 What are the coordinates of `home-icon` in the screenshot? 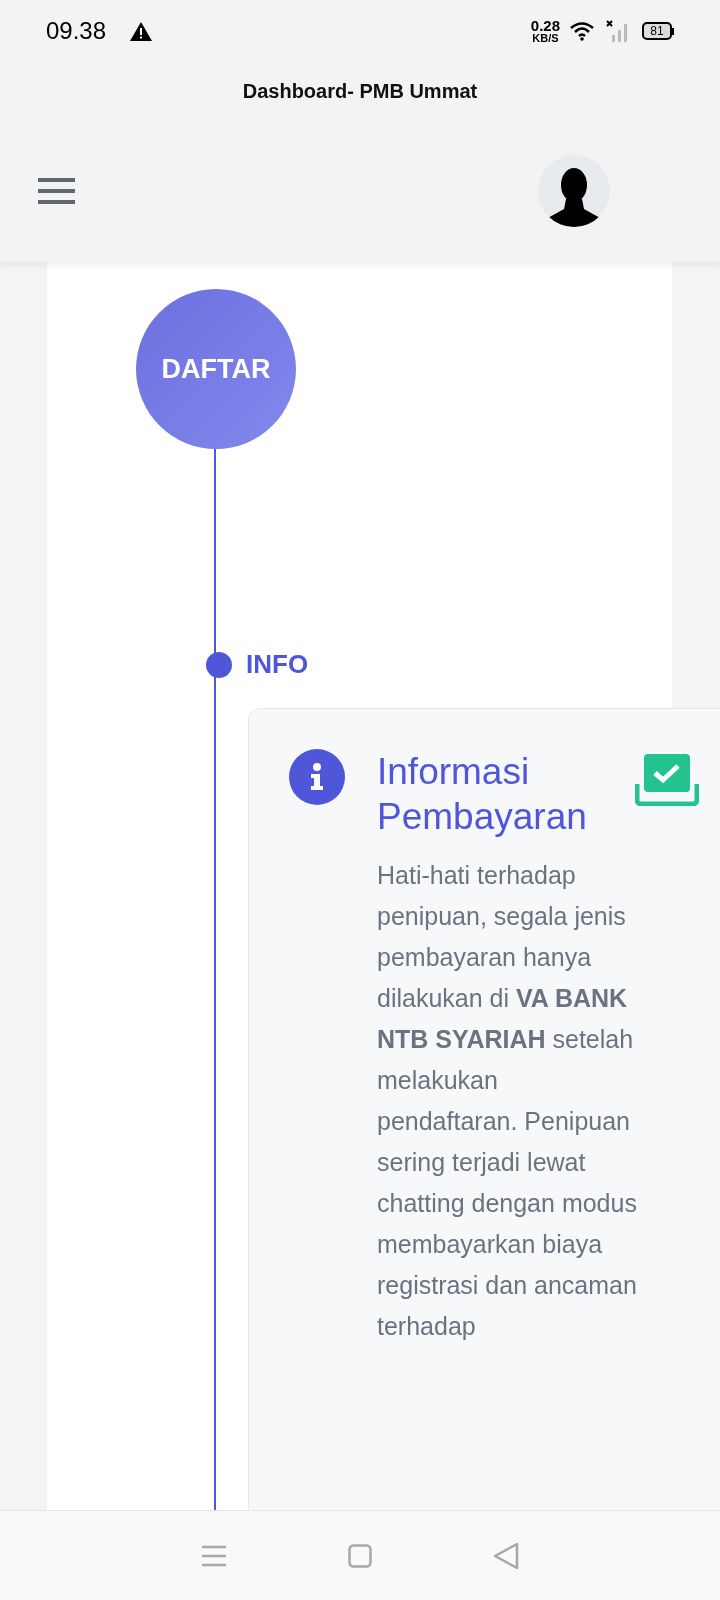 It's located at (360, 1555).